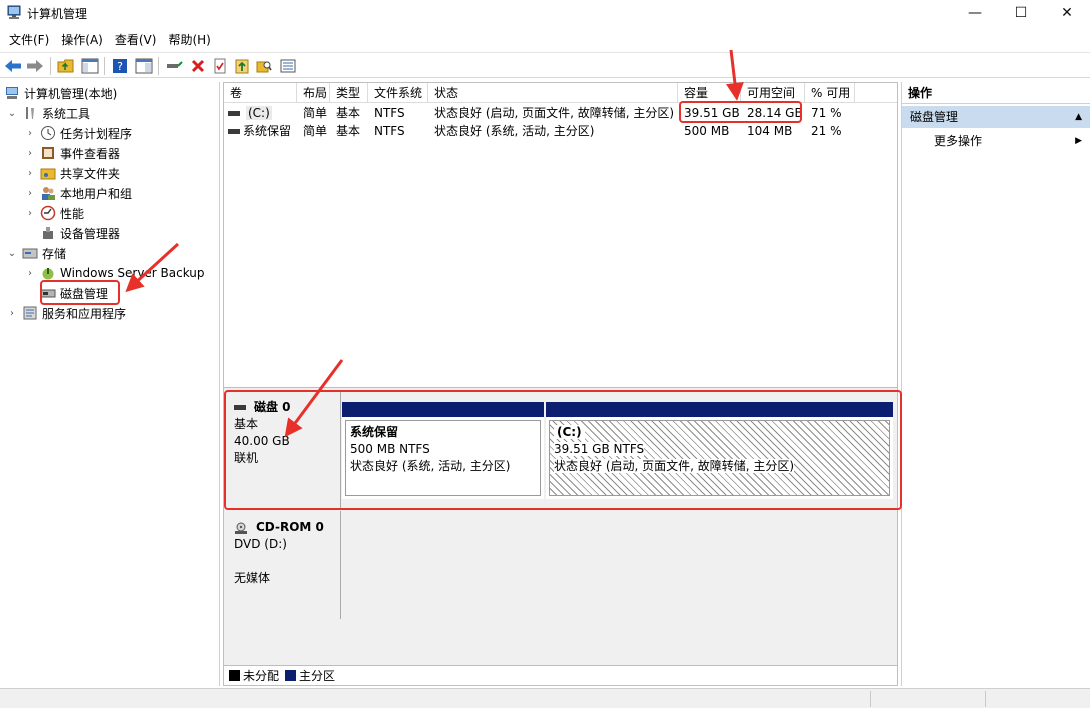 This screenshot has width=1090, height=708. What do you see at coordinates (242, 66) in the screenshot?
I see `import-icon` at bounding box center [242, 66].